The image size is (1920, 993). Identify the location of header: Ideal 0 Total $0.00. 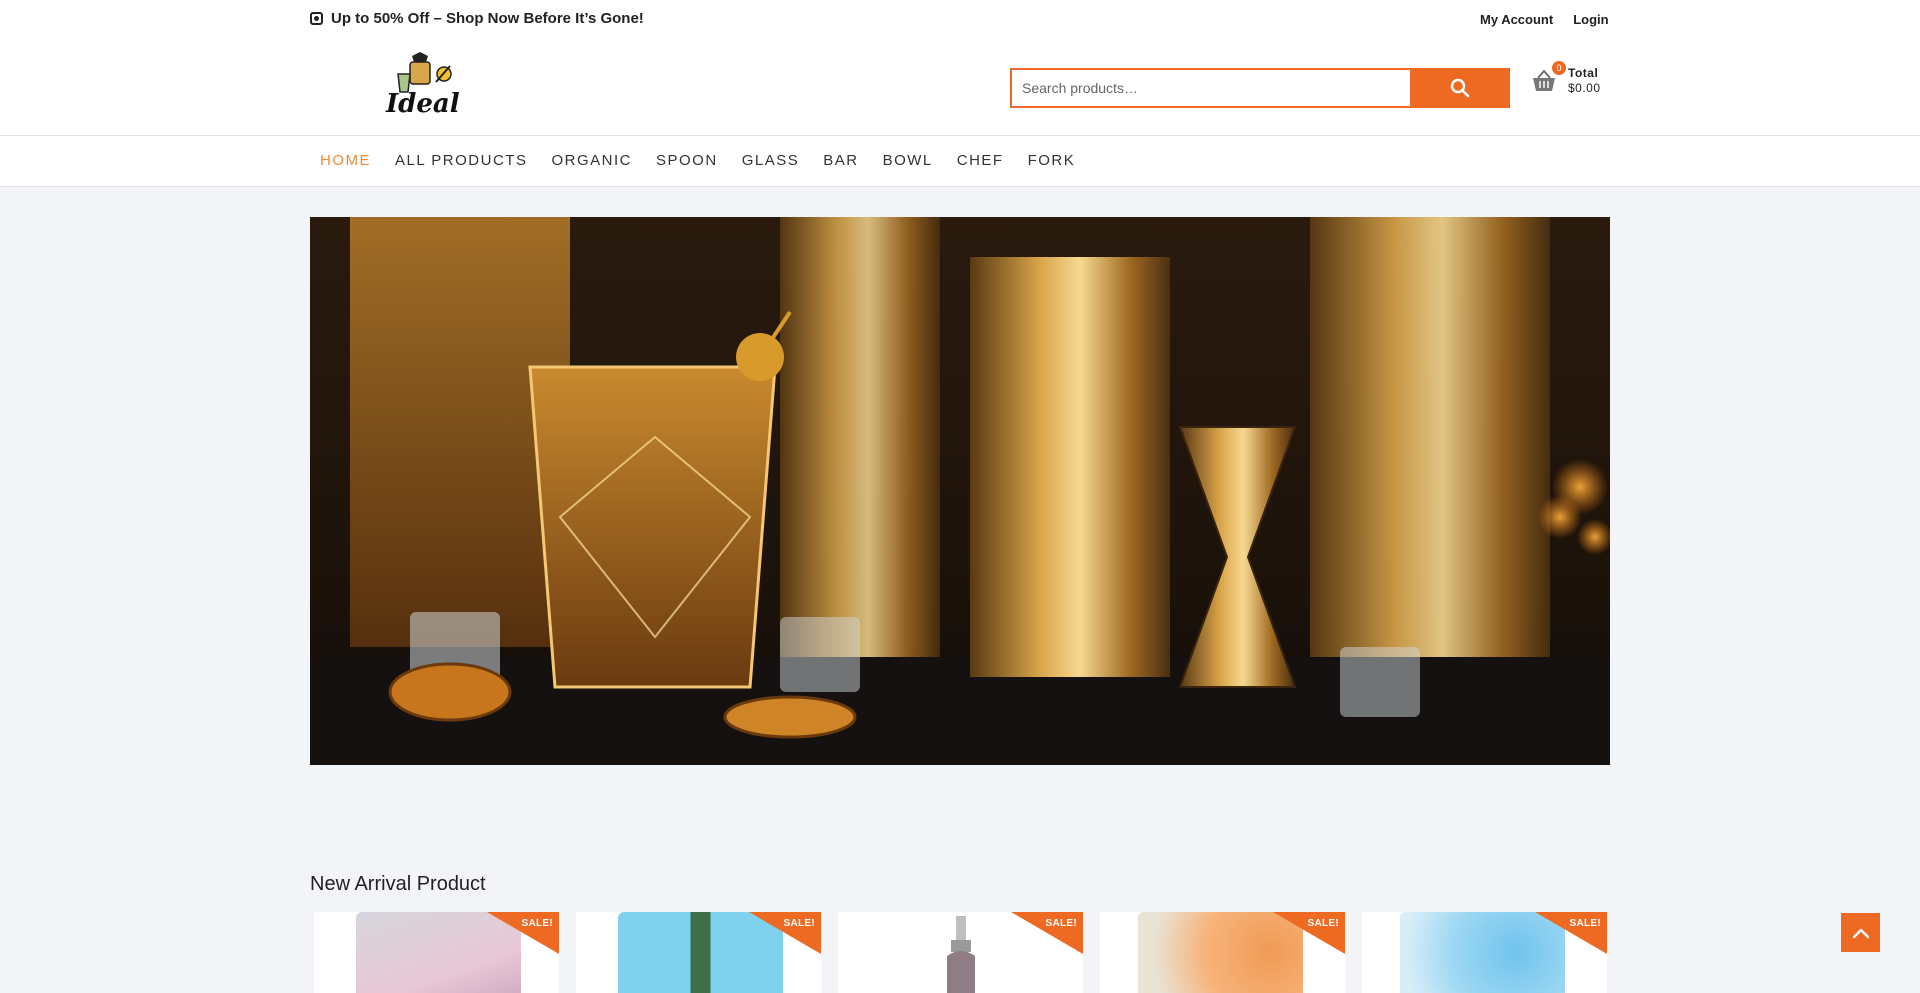
(960, 87).